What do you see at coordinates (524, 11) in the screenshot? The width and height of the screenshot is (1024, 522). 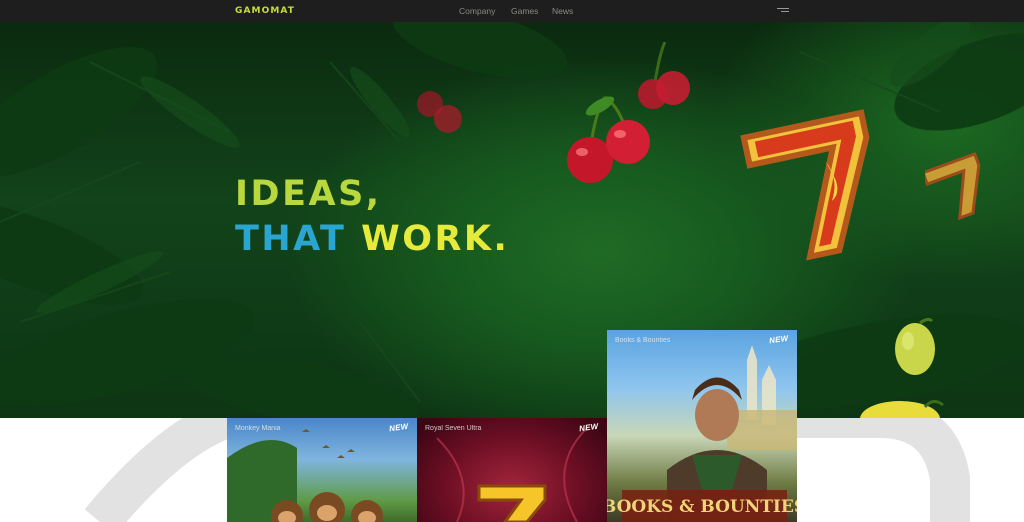 I see `nav-link-games: Games` at bounding box center [524, 11].